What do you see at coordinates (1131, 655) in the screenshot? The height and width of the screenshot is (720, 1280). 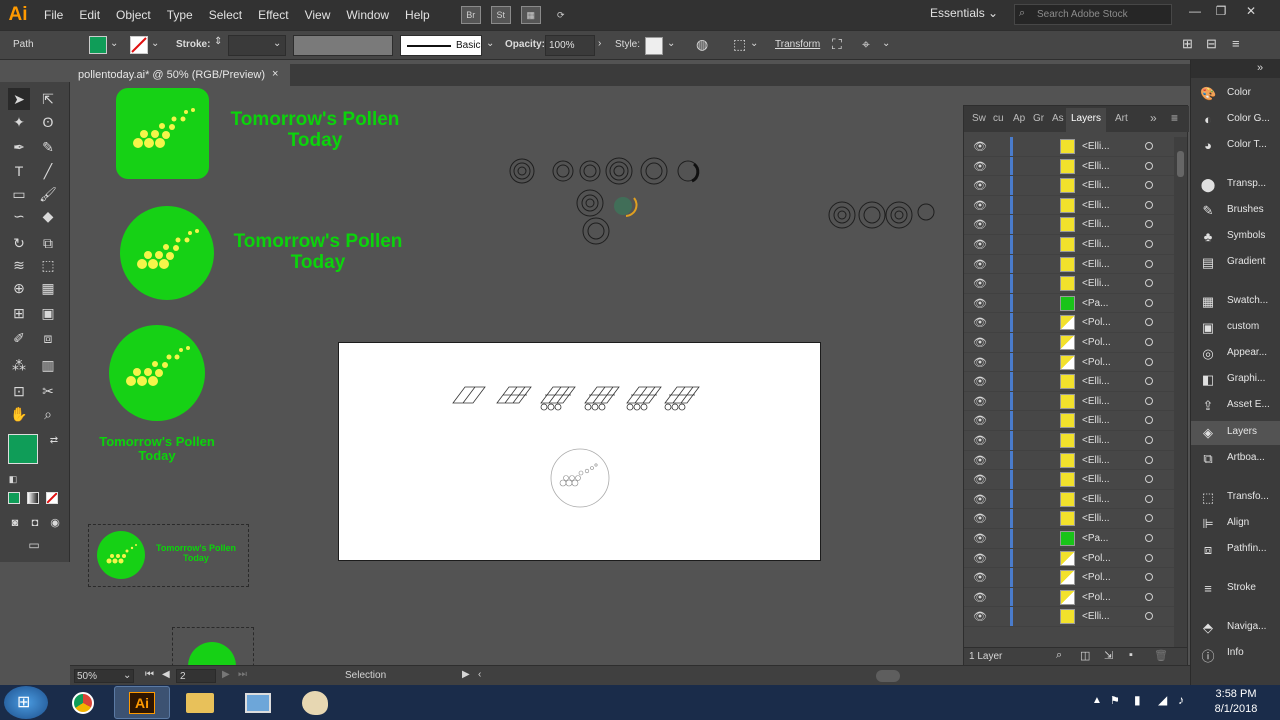 I see `new-layer-icon: ▪` at bounding box center [1131, 655].